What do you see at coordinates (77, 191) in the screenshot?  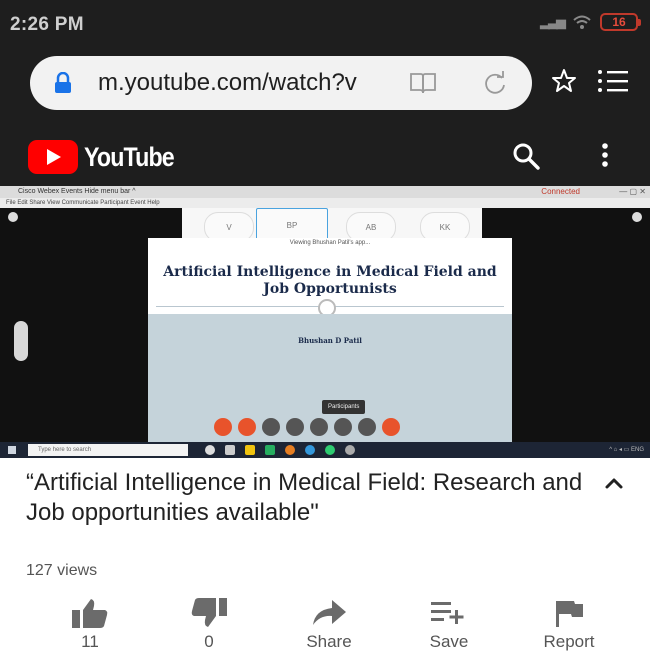 I see `webex-window-title-text: Cisco Webex Events Hide menu bar ^` at bounding box center [77, 191].